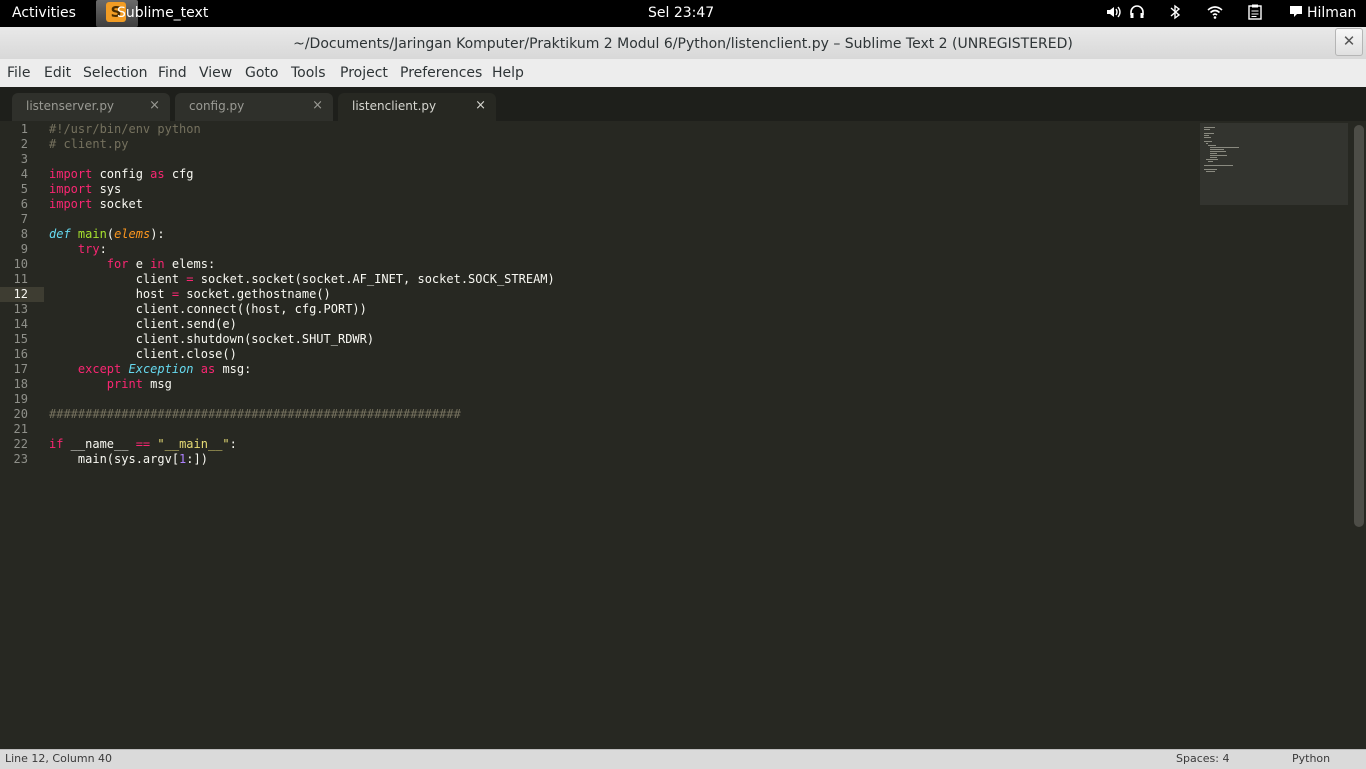 This screenshot has height=769, width=1366. Describe the element at coordinates (217, 106) in the screenshot. I see `tab-label: config.py` at that location.